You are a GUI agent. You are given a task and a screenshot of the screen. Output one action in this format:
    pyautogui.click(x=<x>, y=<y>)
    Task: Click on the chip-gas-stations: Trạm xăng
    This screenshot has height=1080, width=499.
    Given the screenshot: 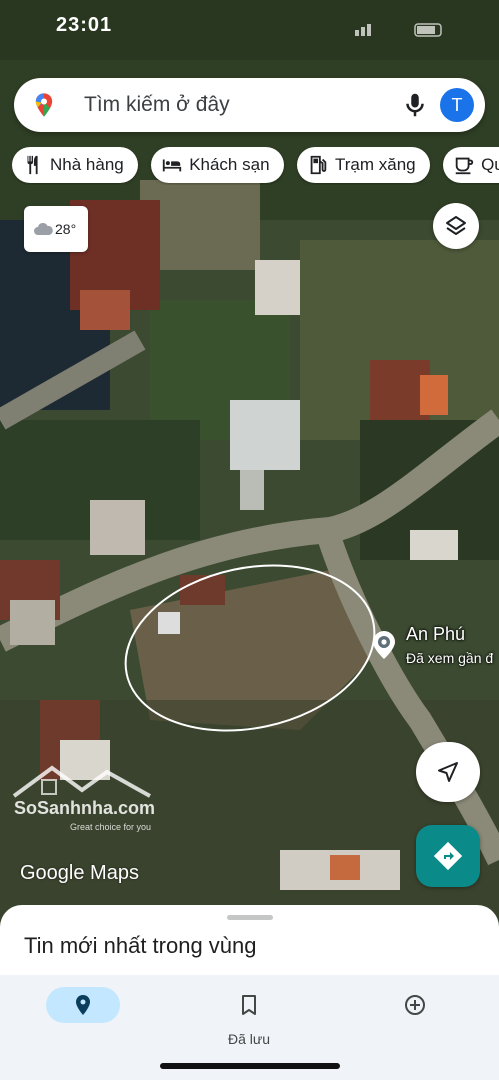 What is the action you would take?
    pyautogui.click(x=363, y=165)
    